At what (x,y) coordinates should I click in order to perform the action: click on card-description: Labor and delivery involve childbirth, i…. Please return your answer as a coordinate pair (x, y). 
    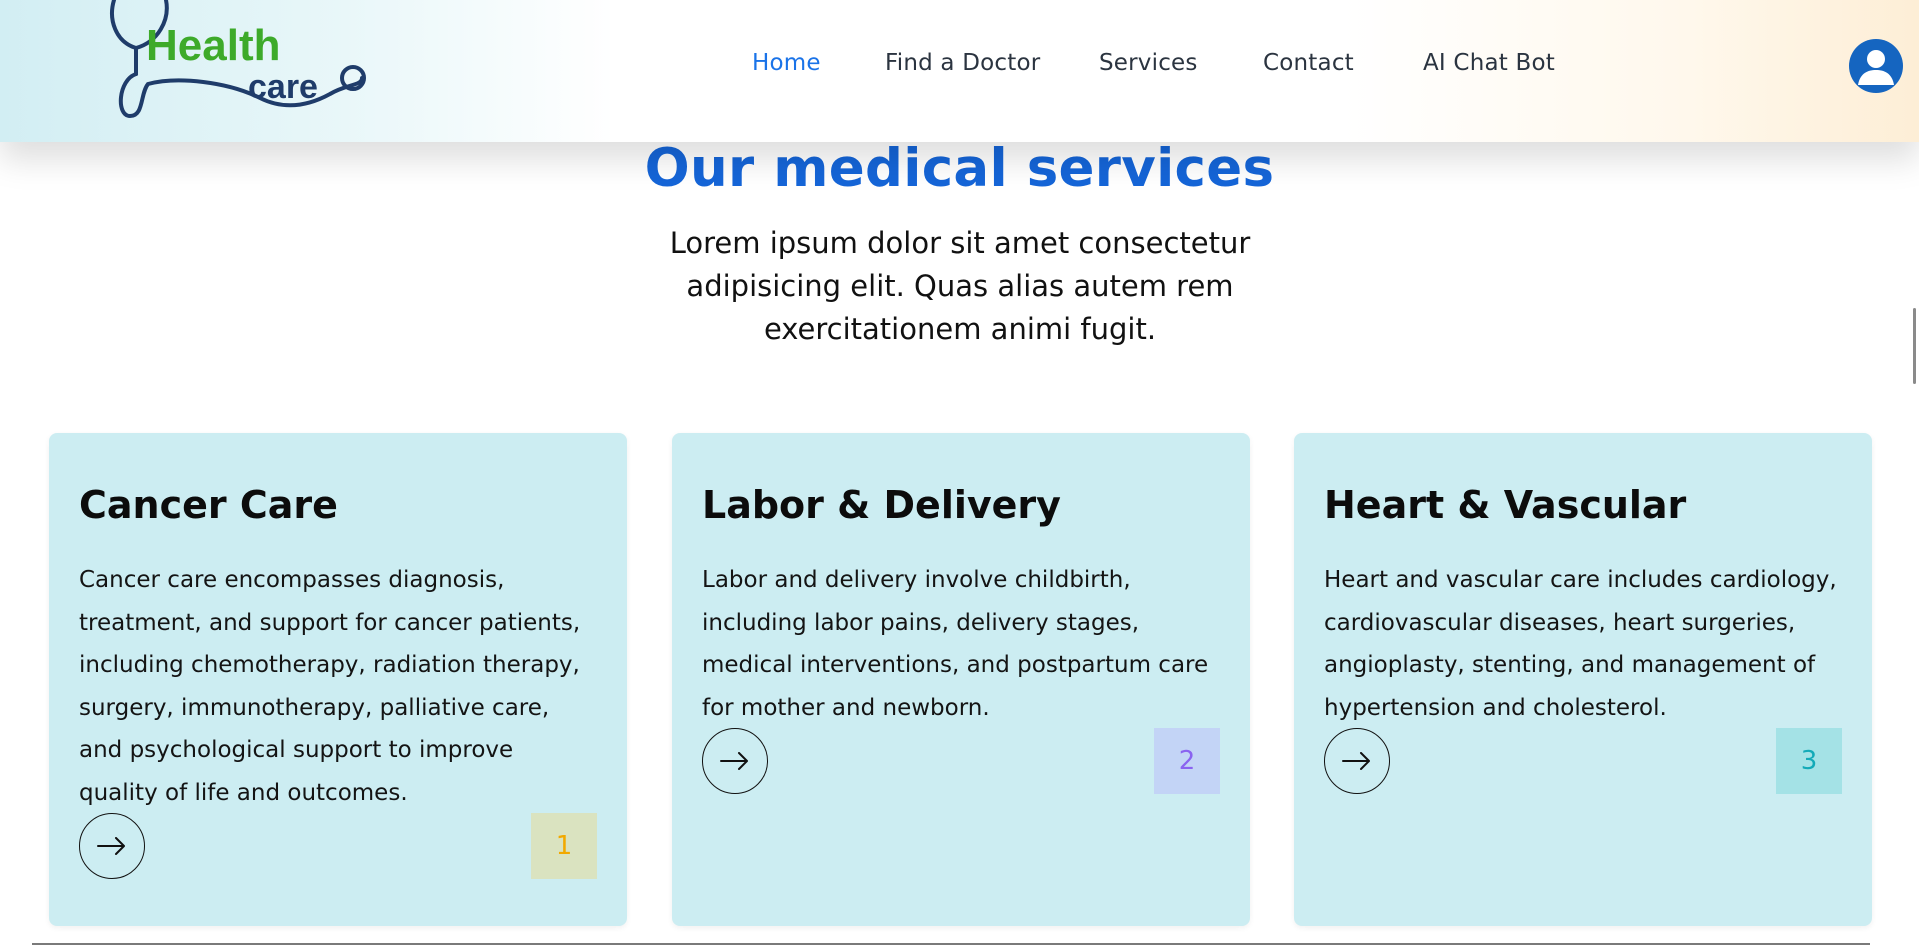
    Looking at the image, I should click on (955, 644).